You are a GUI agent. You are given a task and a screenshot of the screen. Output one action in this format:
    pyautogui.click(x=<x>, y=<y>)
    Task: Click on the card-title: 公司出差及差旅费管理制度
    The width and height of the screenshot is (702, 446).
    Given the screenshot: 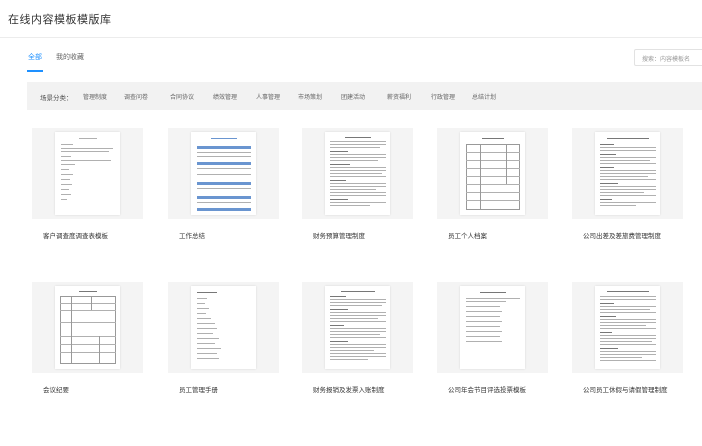 What is the action you would take?
    pyautogui.click(x=622, y=236)
    